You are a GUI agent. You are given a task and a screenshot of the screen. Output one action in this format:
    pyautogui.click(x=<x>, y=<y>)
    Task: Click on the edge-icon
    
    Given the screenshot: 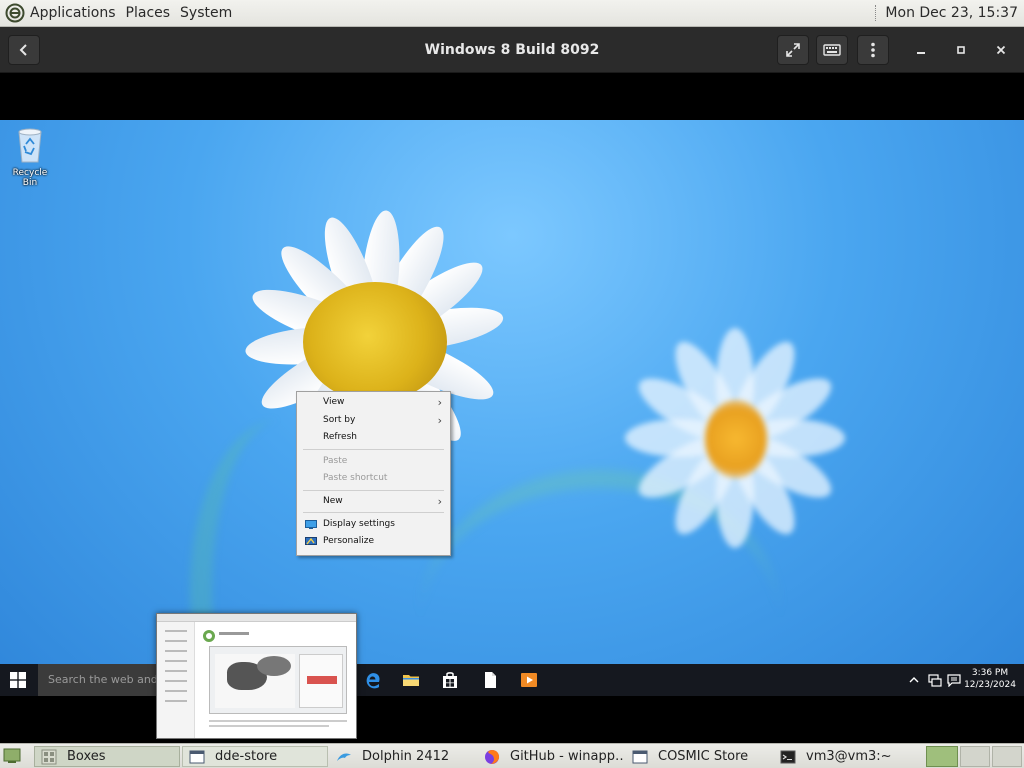 What is the action you would take?
    pyautogui.click(x=373, y=680)
    